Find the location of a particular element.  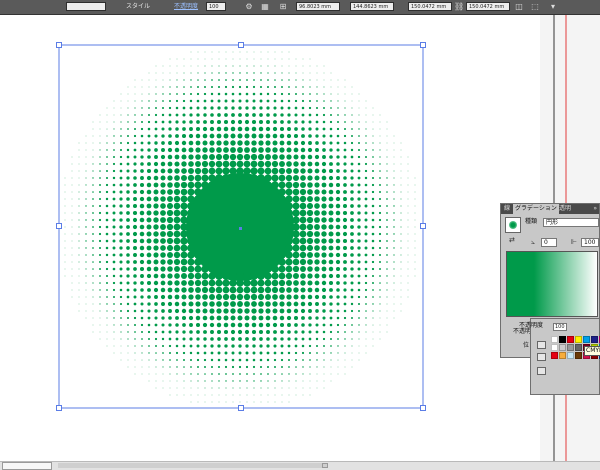

opacity-link: 不透明度 is located at coordinates (186, 7).